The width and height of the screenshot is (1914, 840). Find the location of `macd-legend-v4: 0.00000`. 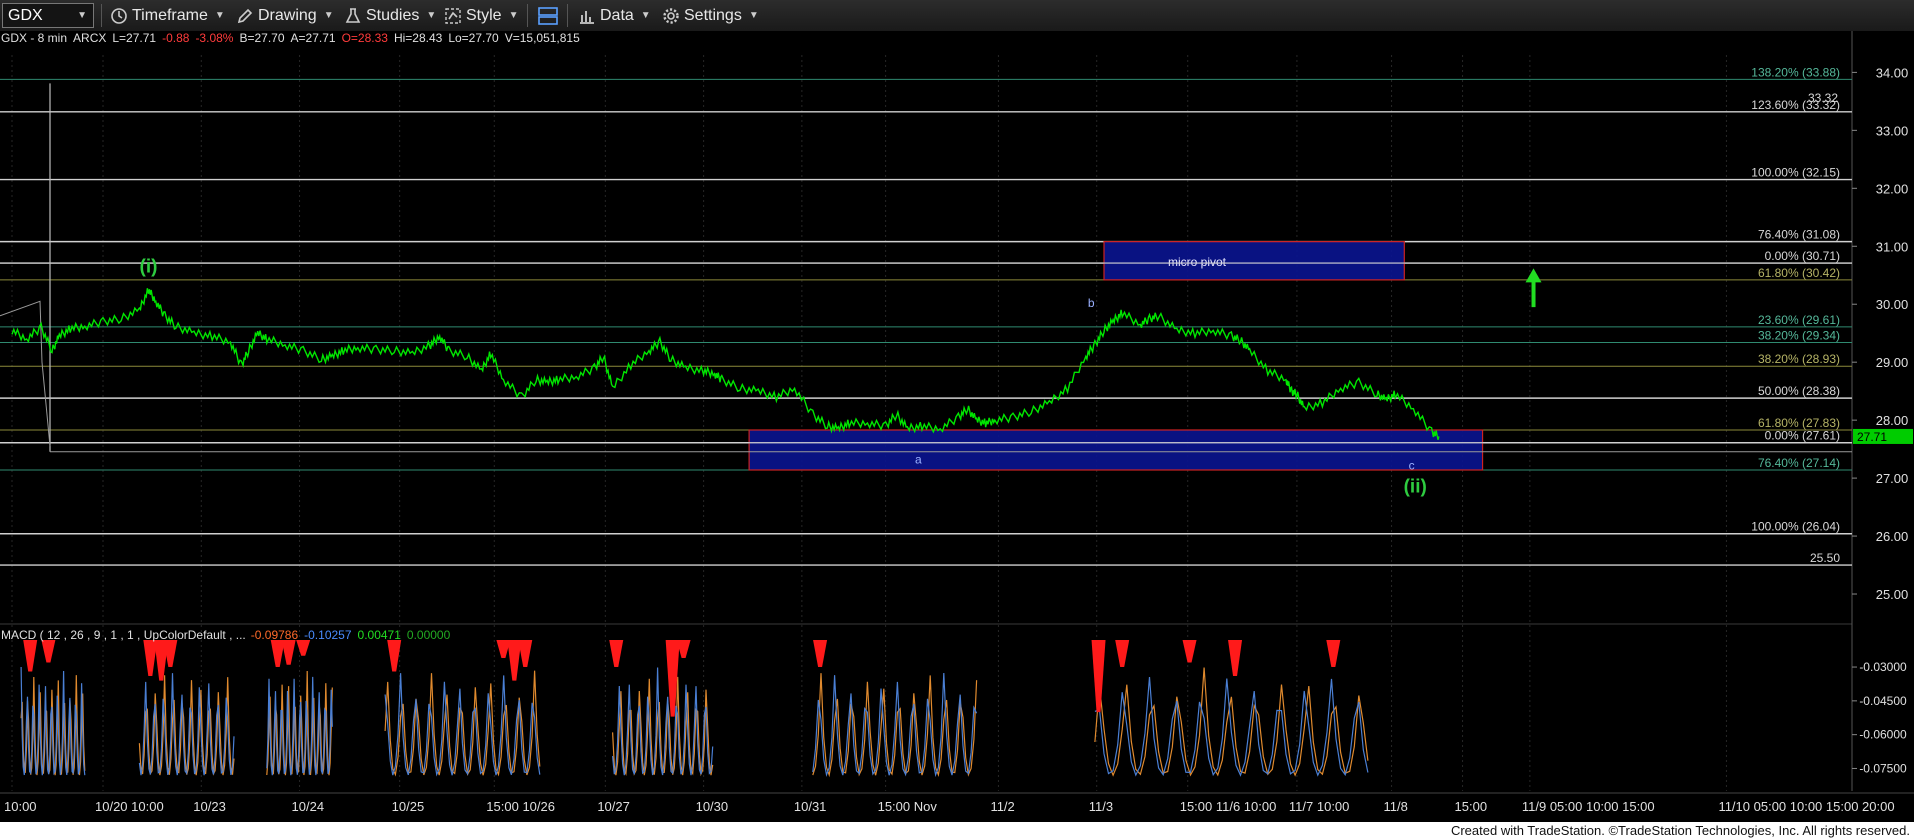

macd-legend-v4: 0.00000 is located at coordinates (429, 635).